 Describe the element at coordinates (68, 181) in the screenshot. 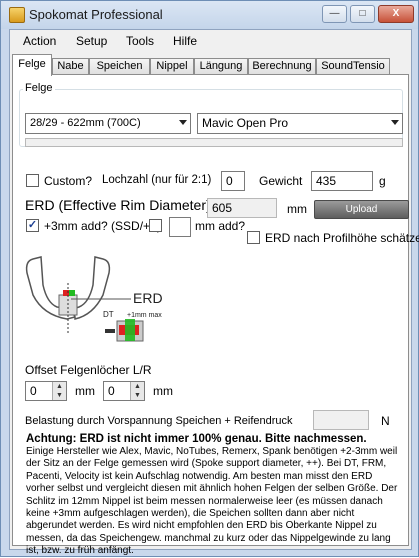

I see `custom-label: Custom?` at that location.